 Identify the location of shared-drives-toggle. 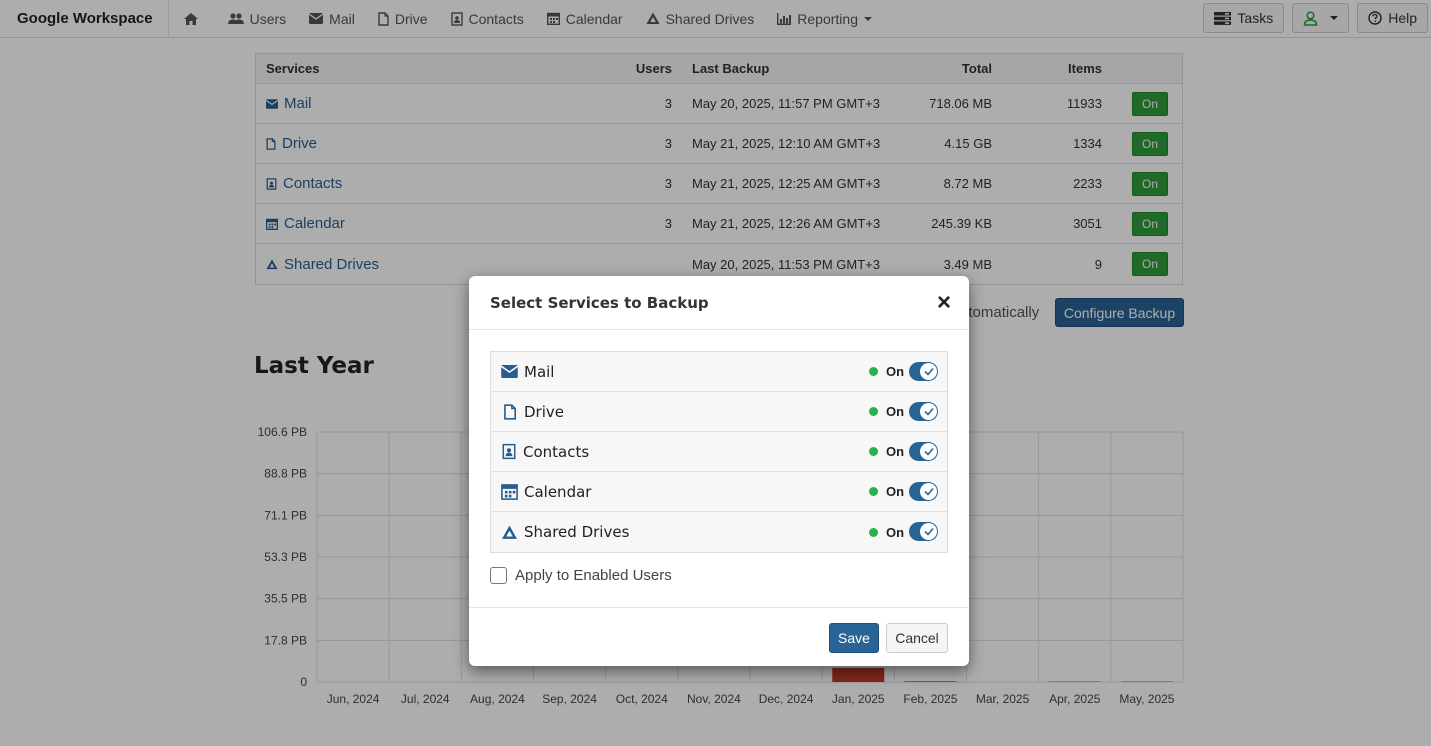
(923, 531).